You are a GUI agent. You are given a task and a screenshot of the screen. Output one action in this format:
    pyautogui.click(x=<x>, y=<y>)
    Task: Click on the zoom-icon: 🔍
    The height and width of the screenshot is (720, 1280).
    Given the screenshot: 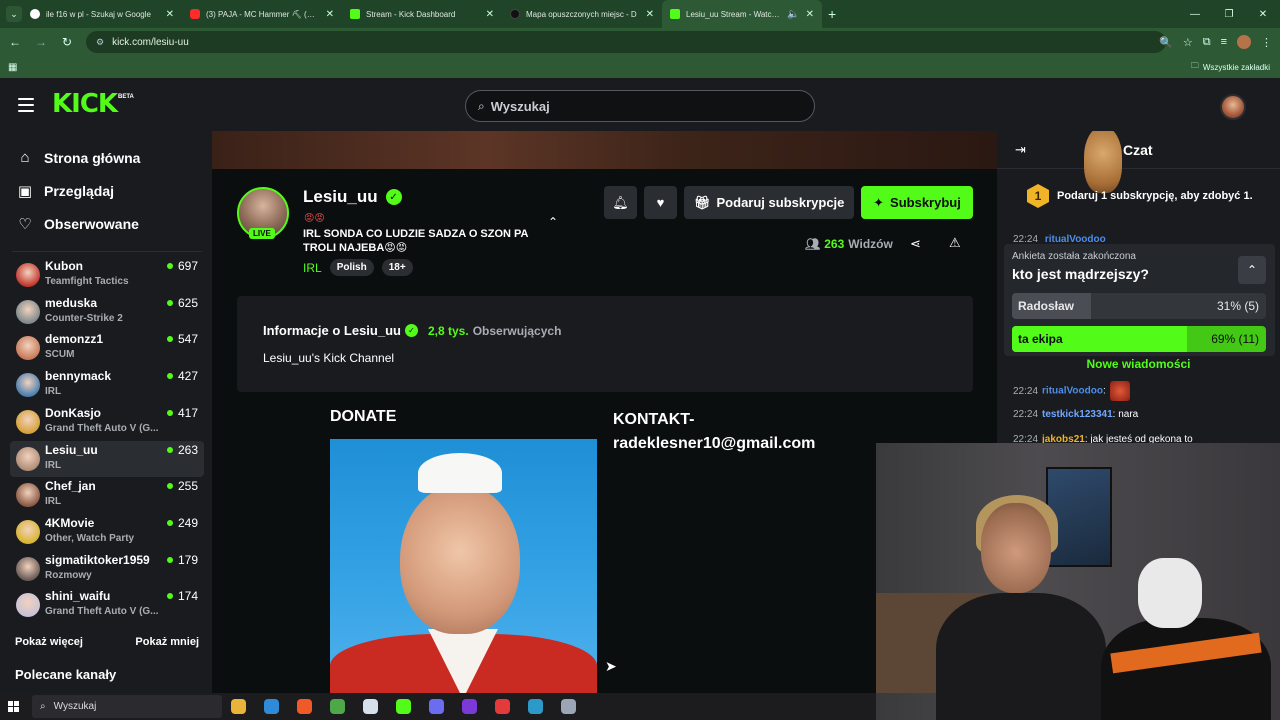 What is the action you would take?
    pyautogui.click(x=1166, y=42)
    